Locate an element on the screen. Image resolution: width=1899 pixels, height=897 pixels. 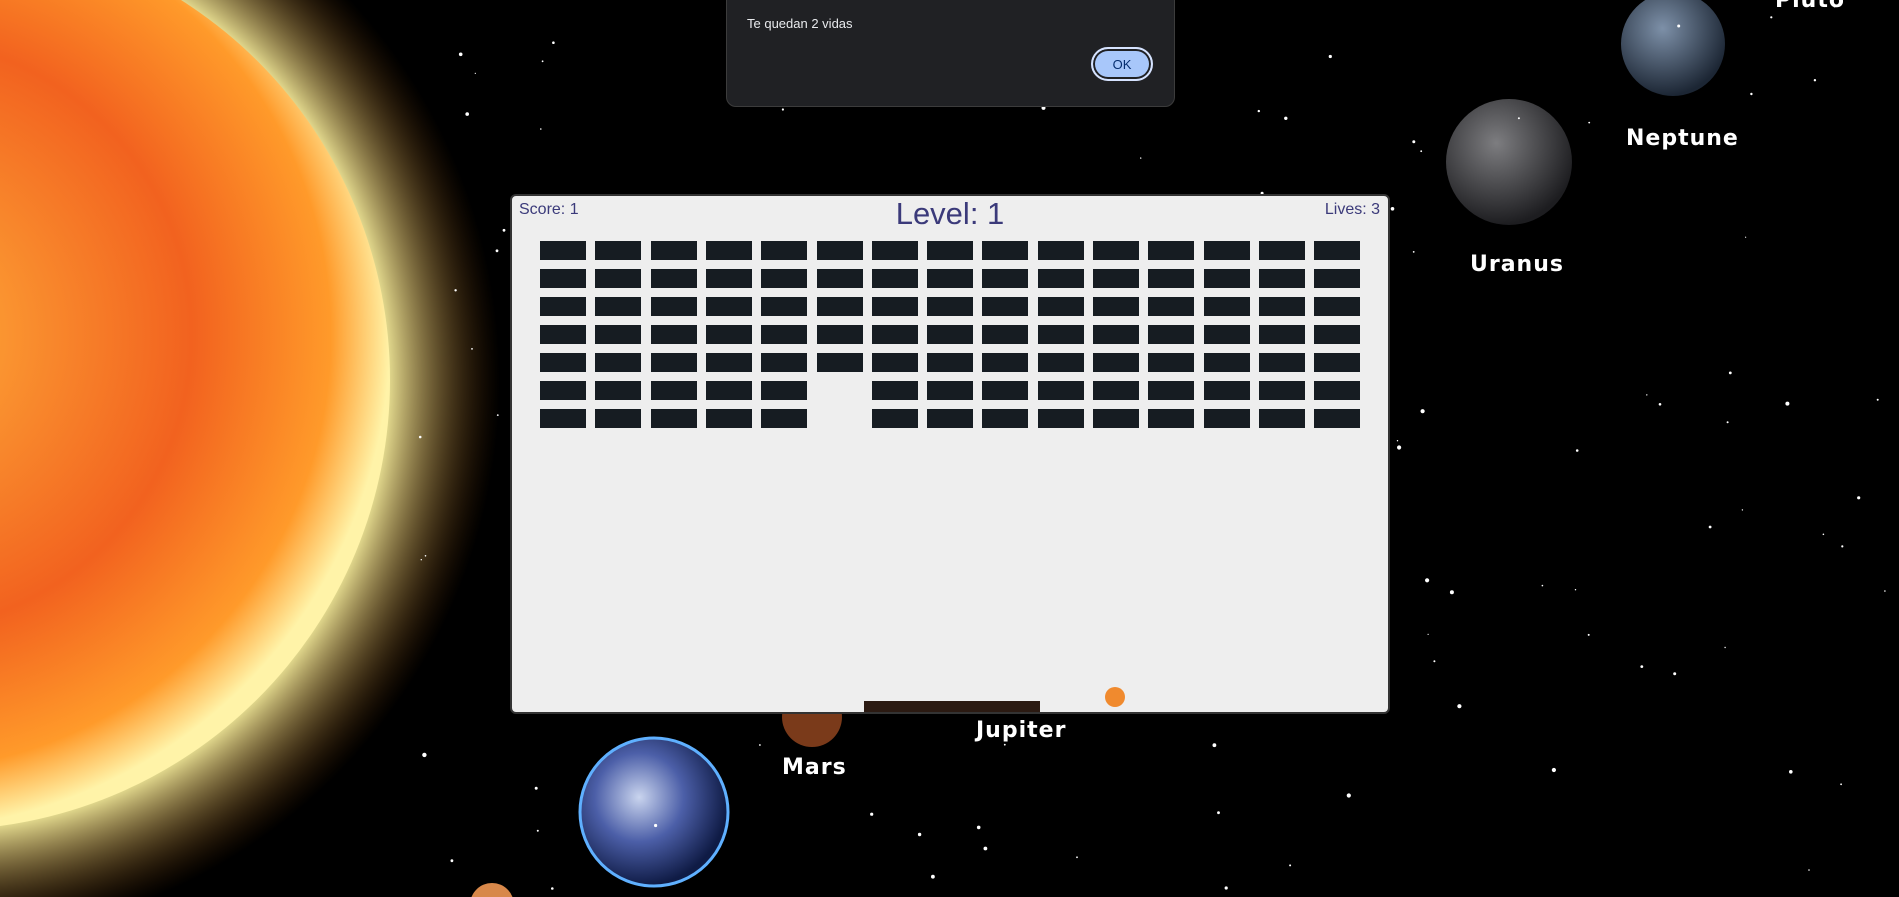
ball is located at coordinates (1115, 697).